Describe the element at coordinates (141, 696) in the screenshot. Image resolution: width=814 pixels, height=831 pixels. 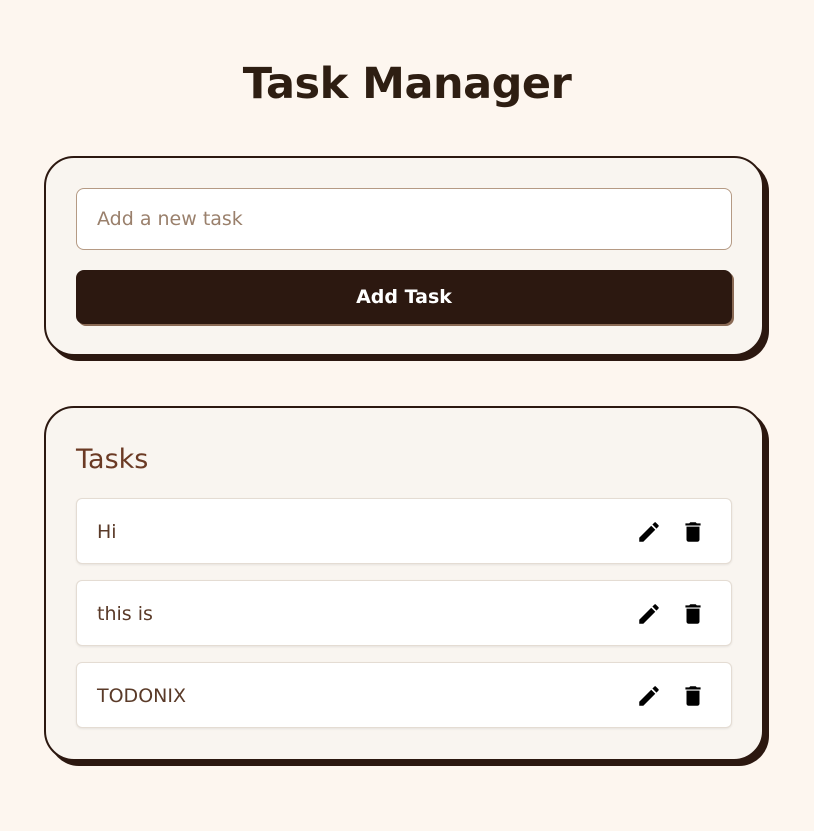
I see `task-text: TODONIX` at that location.